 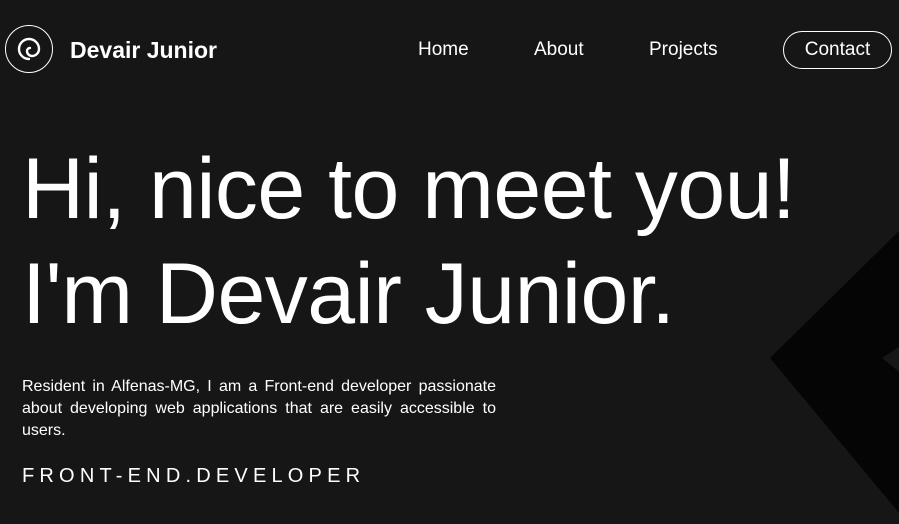 What do you see at coordinates (837, 50) in the screenshot?
I see `contact-button: Contact` at bounding box center [837, 50].